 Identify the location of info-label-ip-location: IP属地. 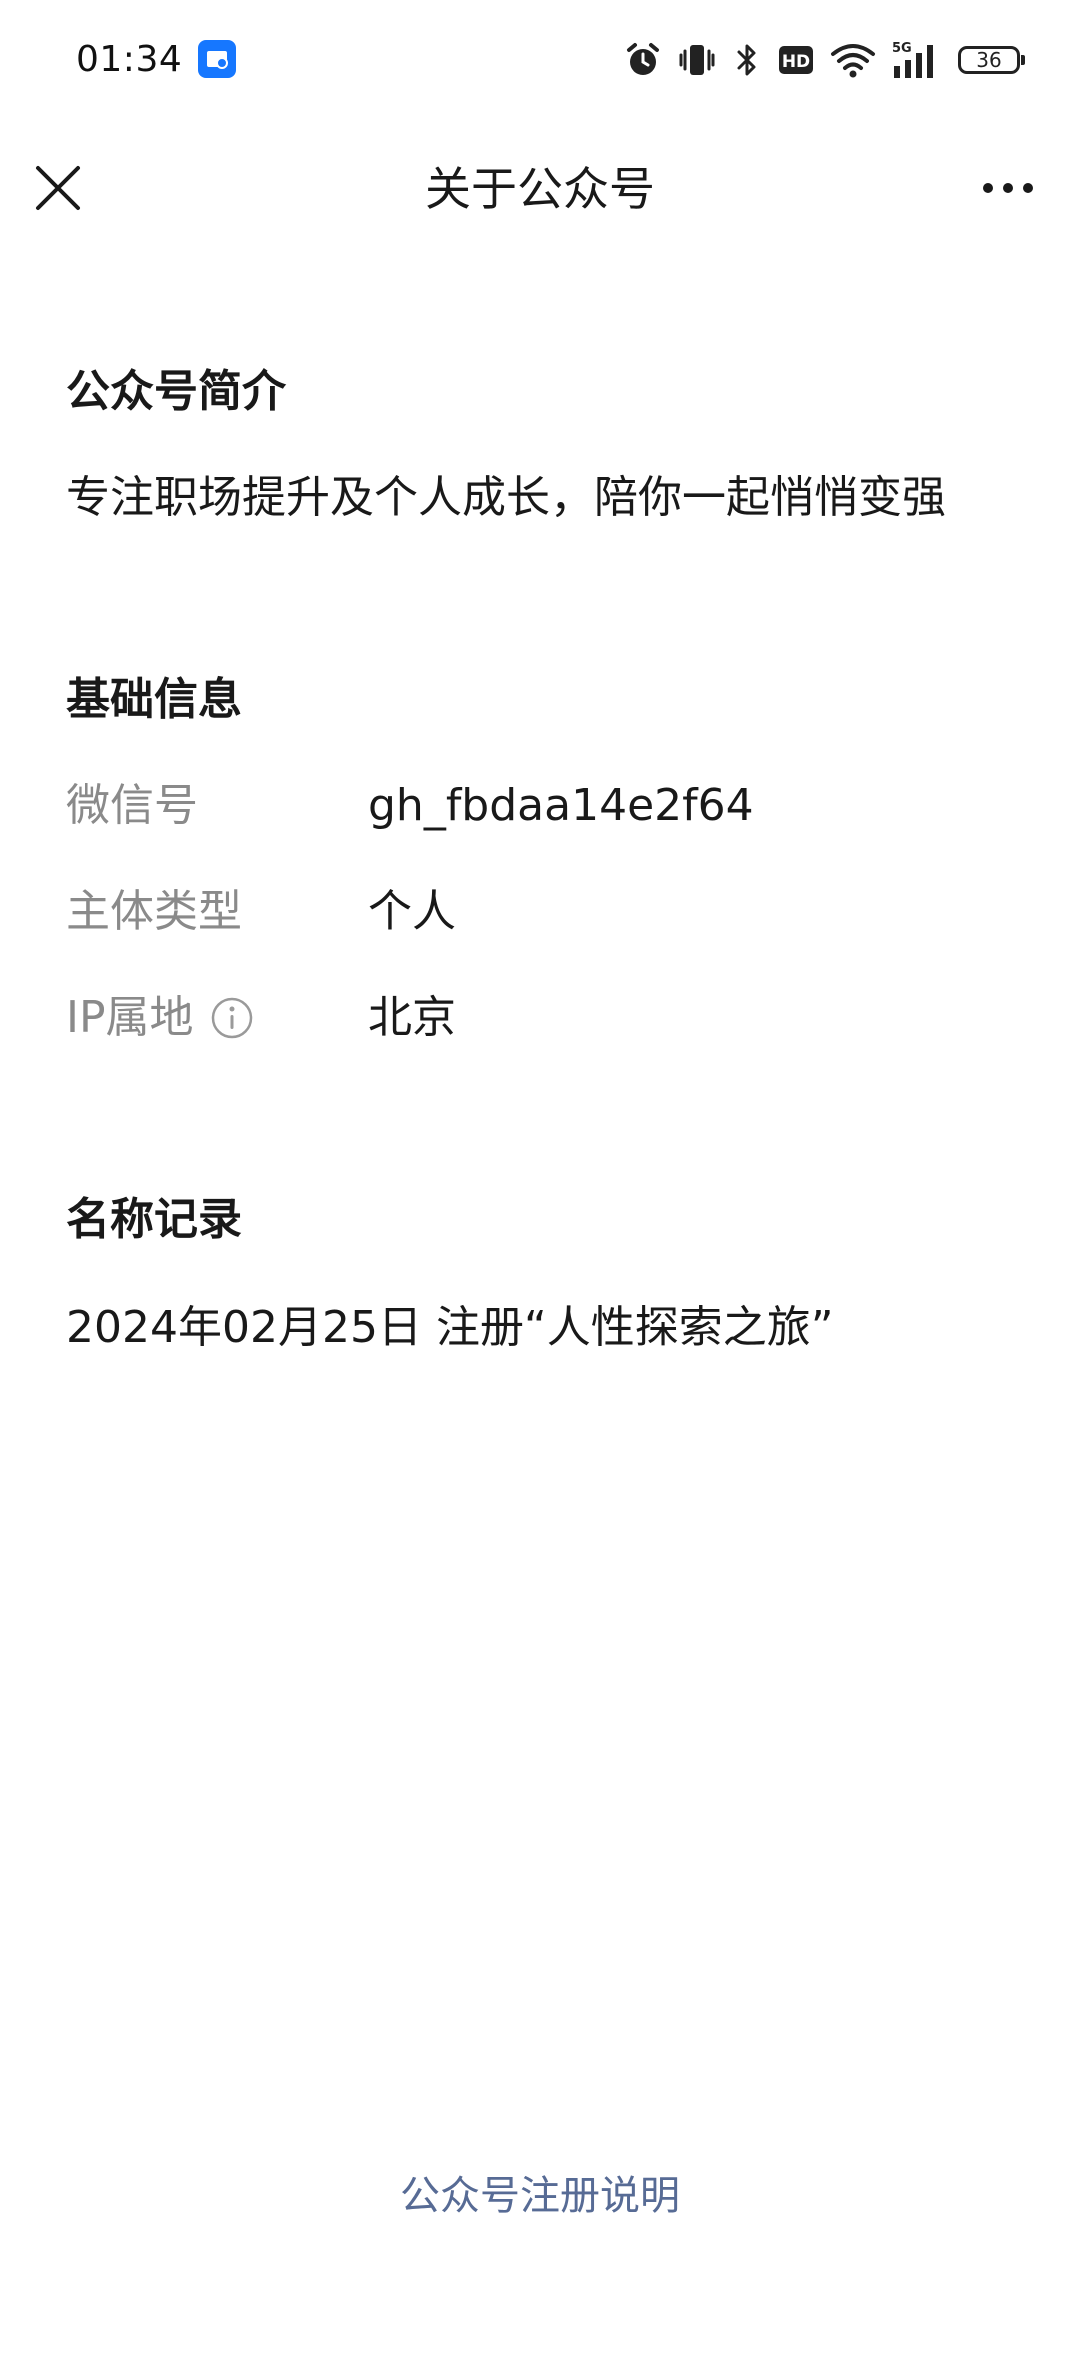
(160, 1018).